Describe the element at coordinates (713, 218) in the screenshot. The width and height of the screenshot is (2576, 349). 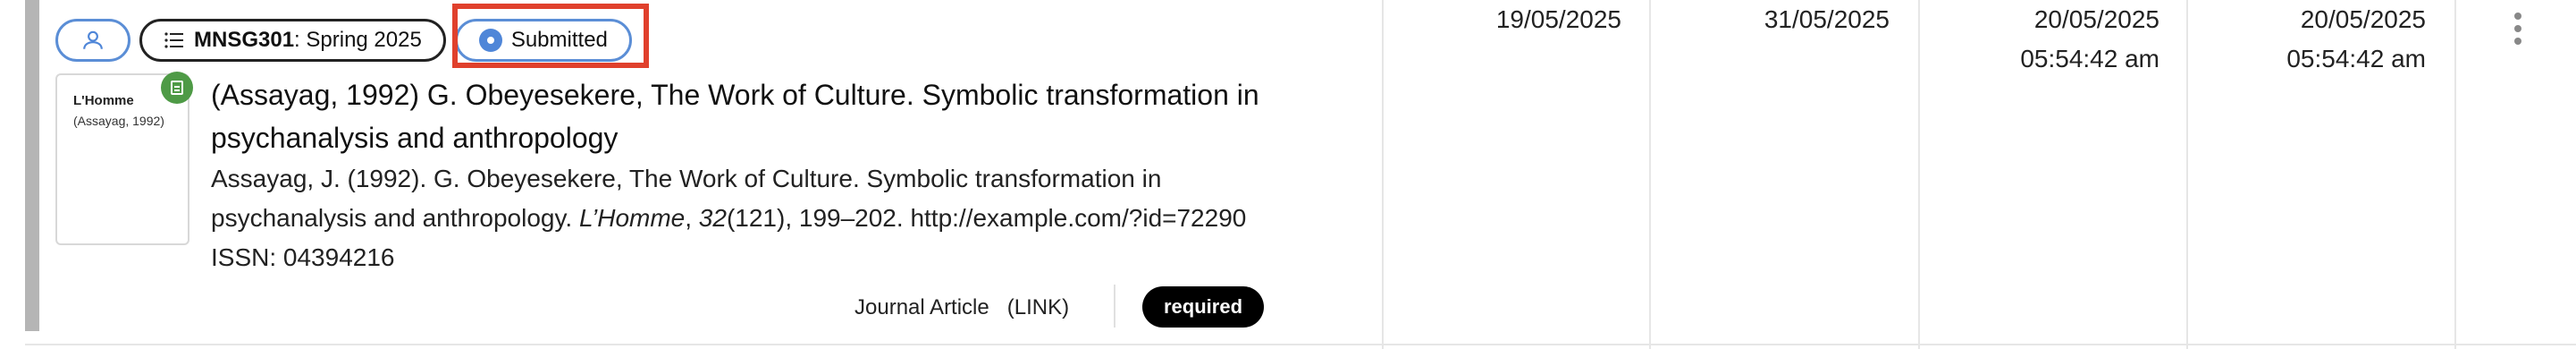
I see `citation-volume: 32` at that location.